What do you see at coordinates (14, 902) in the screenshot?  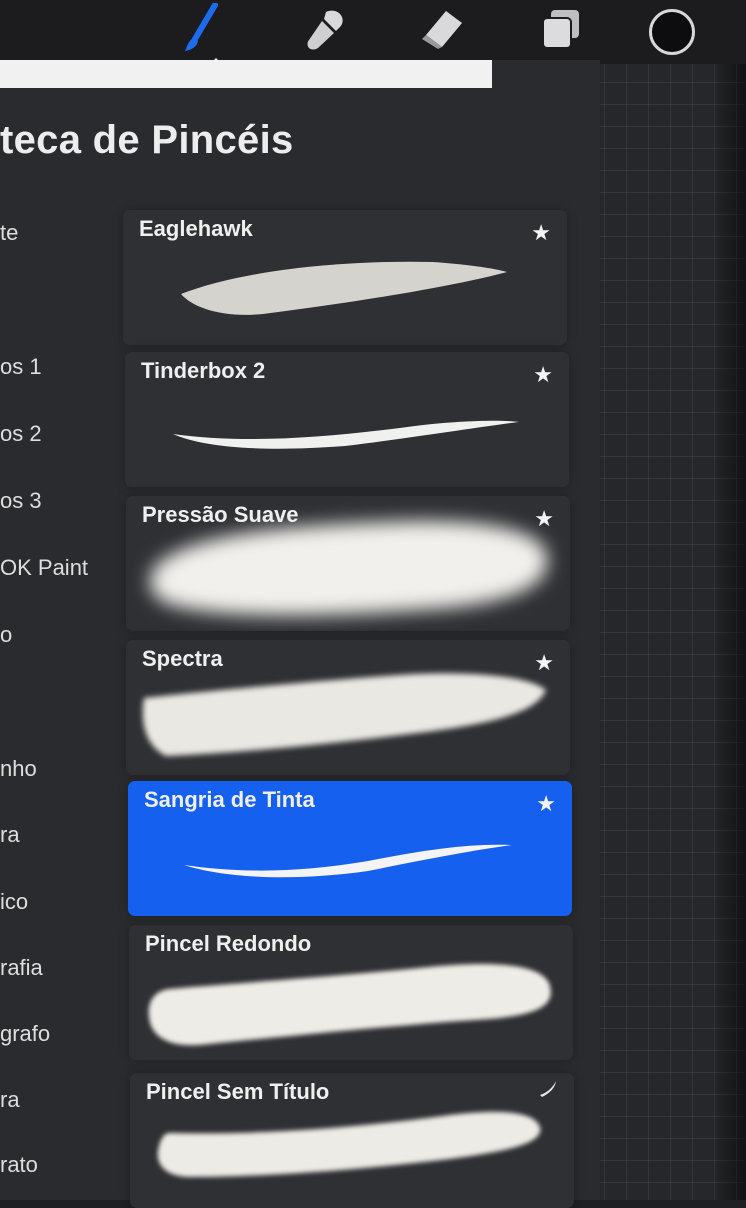 I see `brush-set-item: ico` at bounding box center [14, 902].